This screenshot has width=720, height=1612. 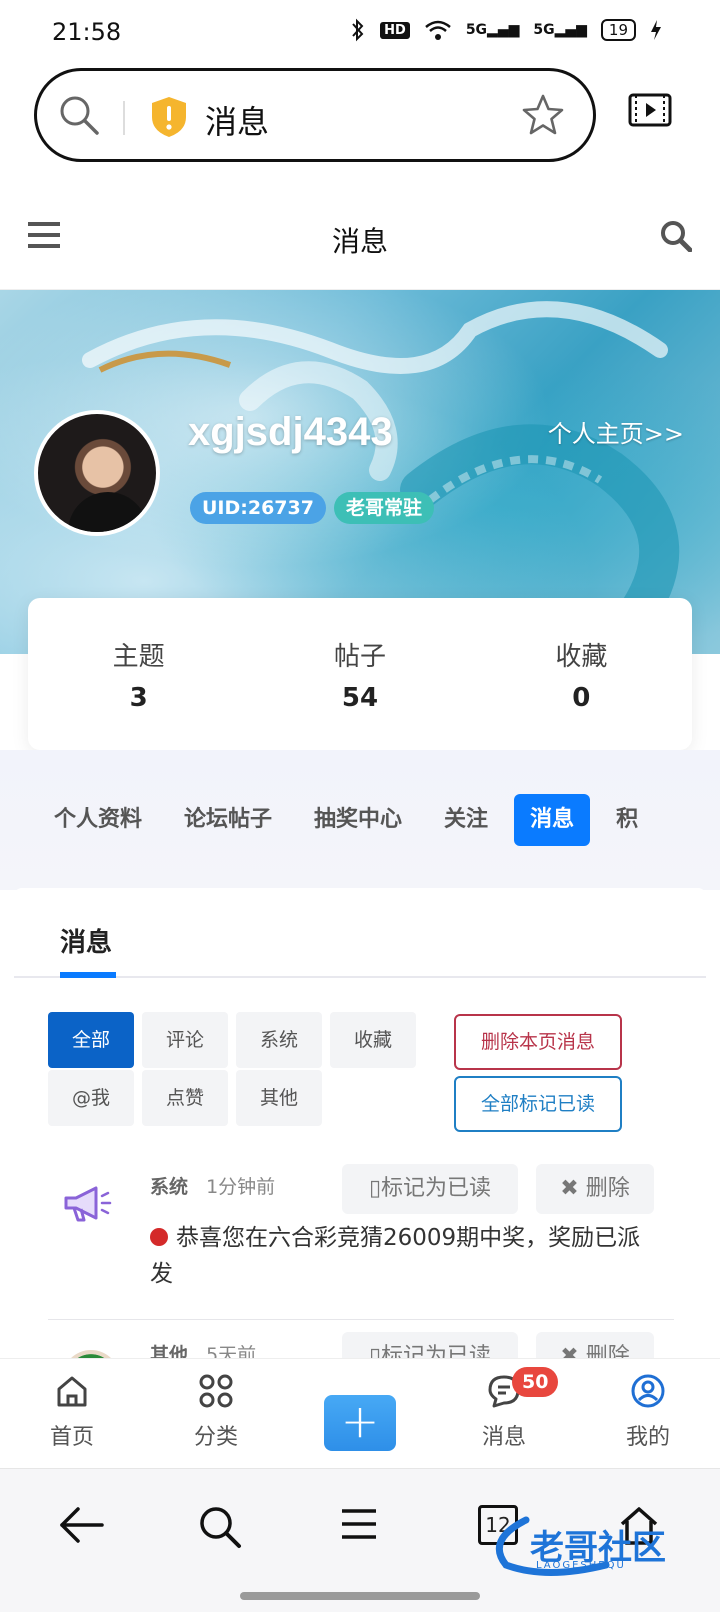 I want to click on stat-value: 3, so click(x=138, y=698).